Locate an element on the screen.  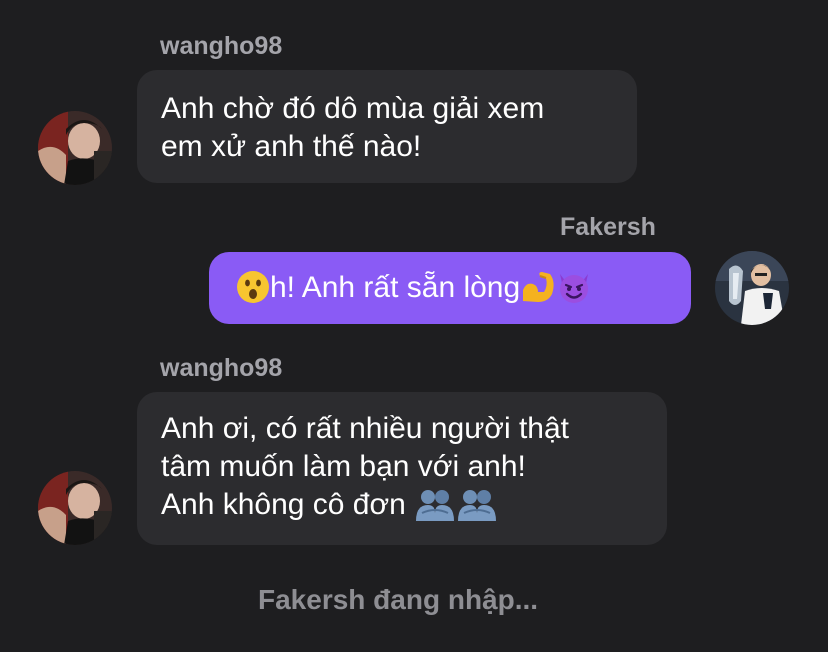
message-text: em xử anh thế nào! is located at coordinates (291, 146).